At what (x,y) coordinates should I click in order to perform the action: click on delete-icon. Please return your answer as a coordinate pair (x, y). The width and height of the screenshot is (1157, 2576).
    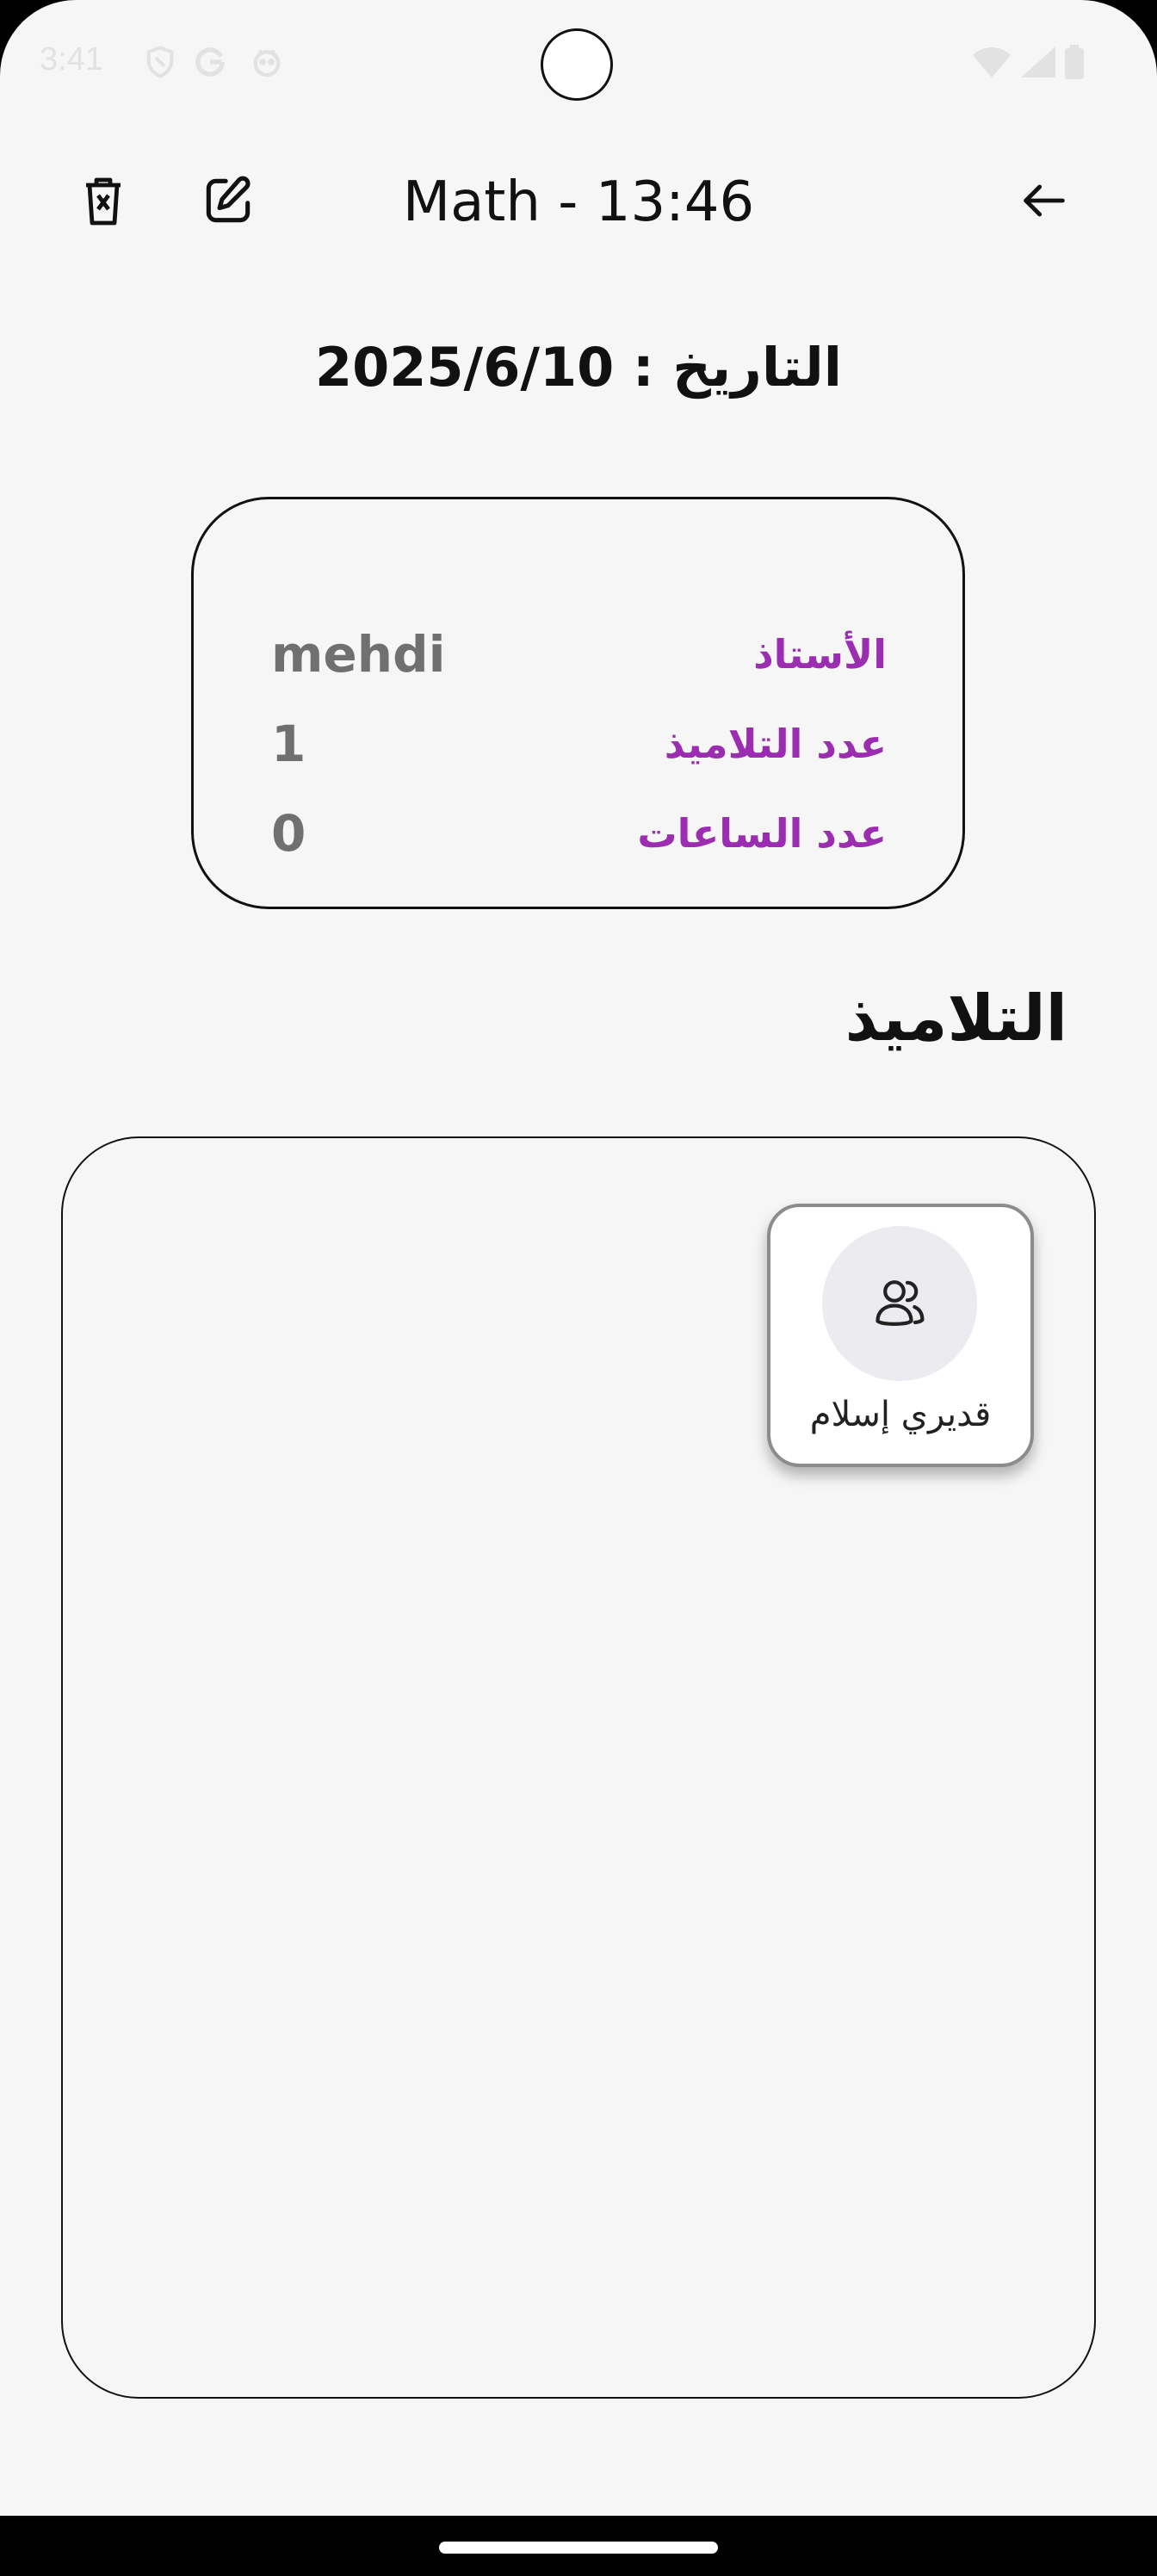
    Looking at the image, I should click on (104, 202).